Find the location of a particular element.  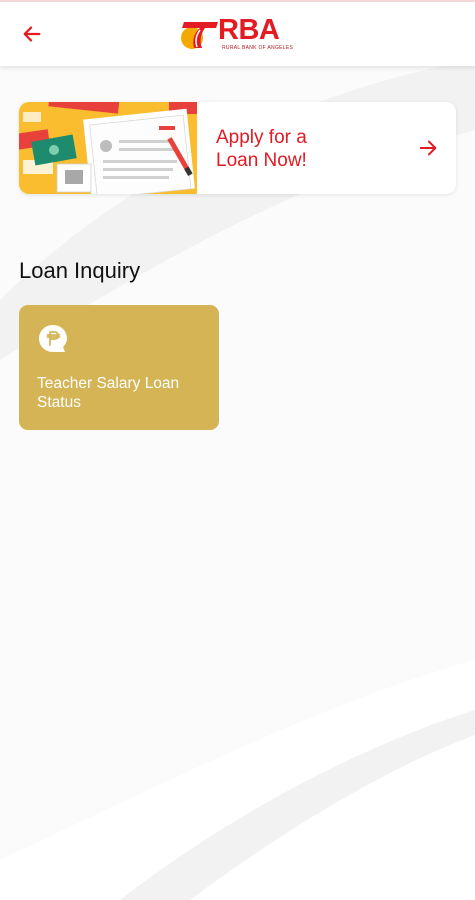

tile-label-line-1: Teacher Salary Loan is located at coordinates (108, 383).